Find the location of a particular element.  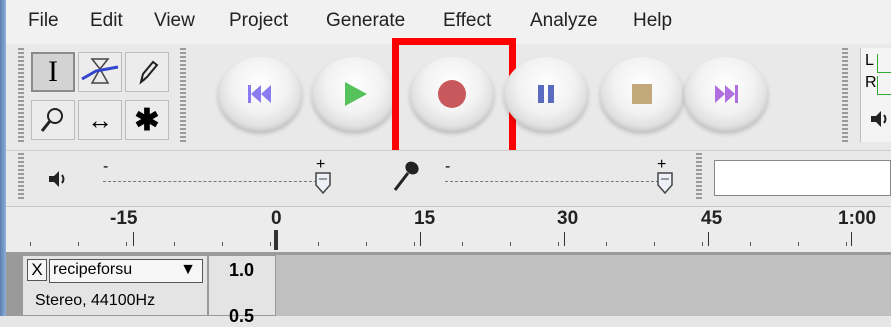

transport-grip is located at coordinates (183, 96).